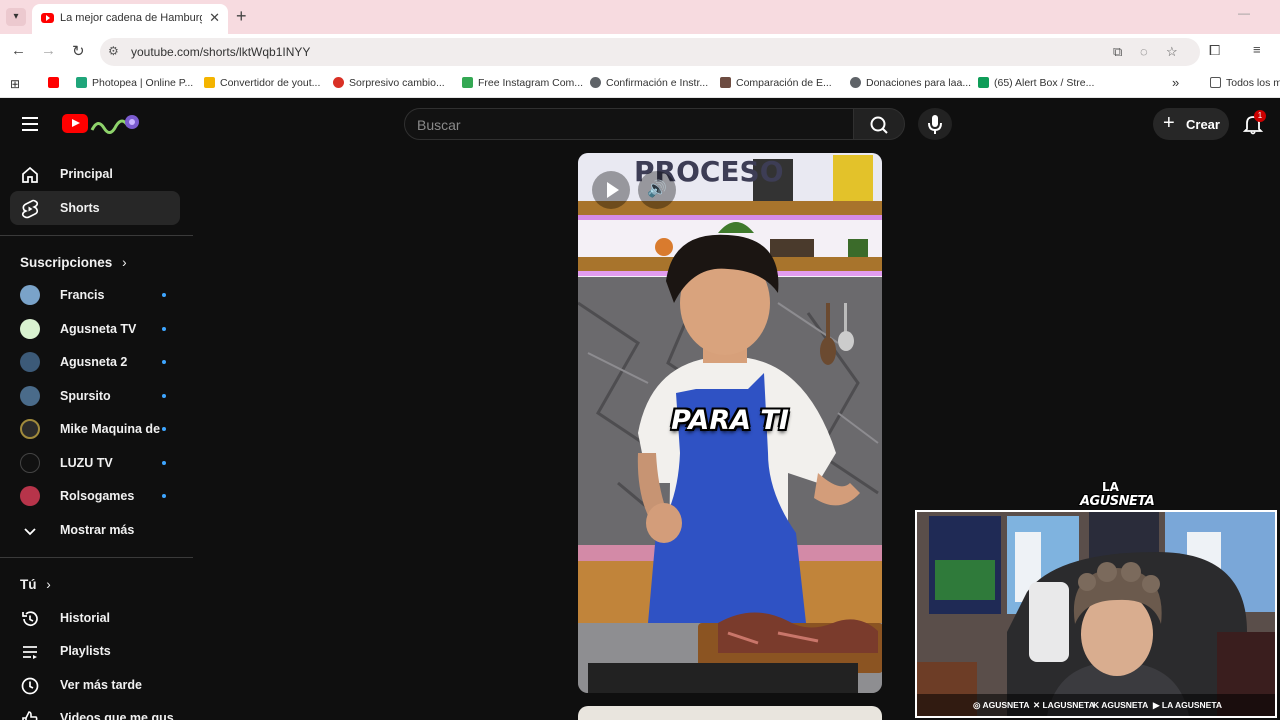  Describe the element at coordinates (611, 190) in the screenshot. I see `play-button` at that location.